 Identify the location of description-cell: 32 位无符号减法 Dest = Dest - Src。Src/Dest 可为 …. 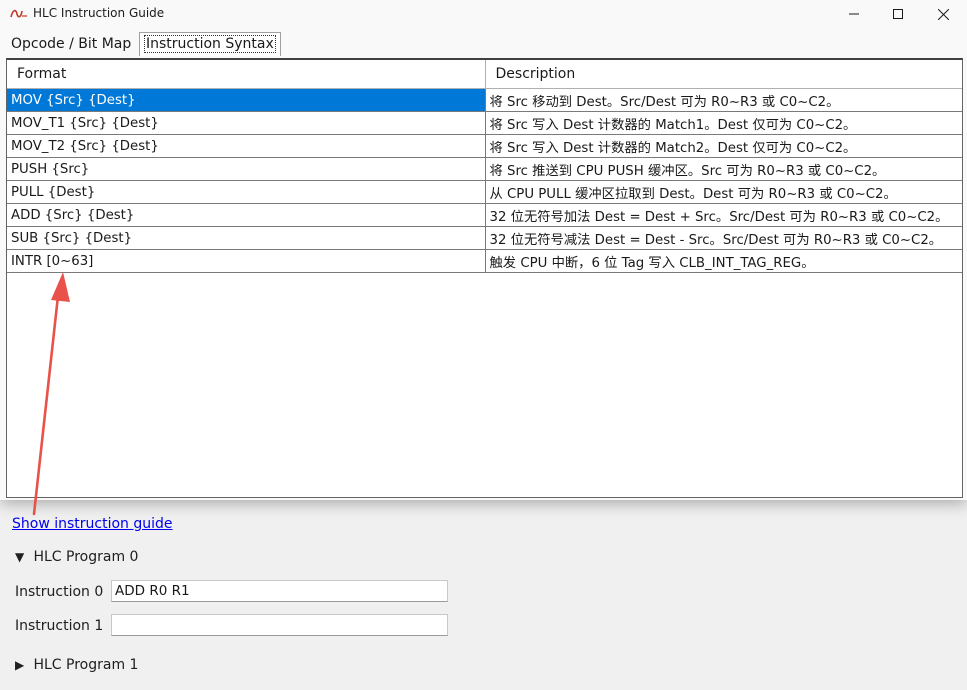
(723, 238).